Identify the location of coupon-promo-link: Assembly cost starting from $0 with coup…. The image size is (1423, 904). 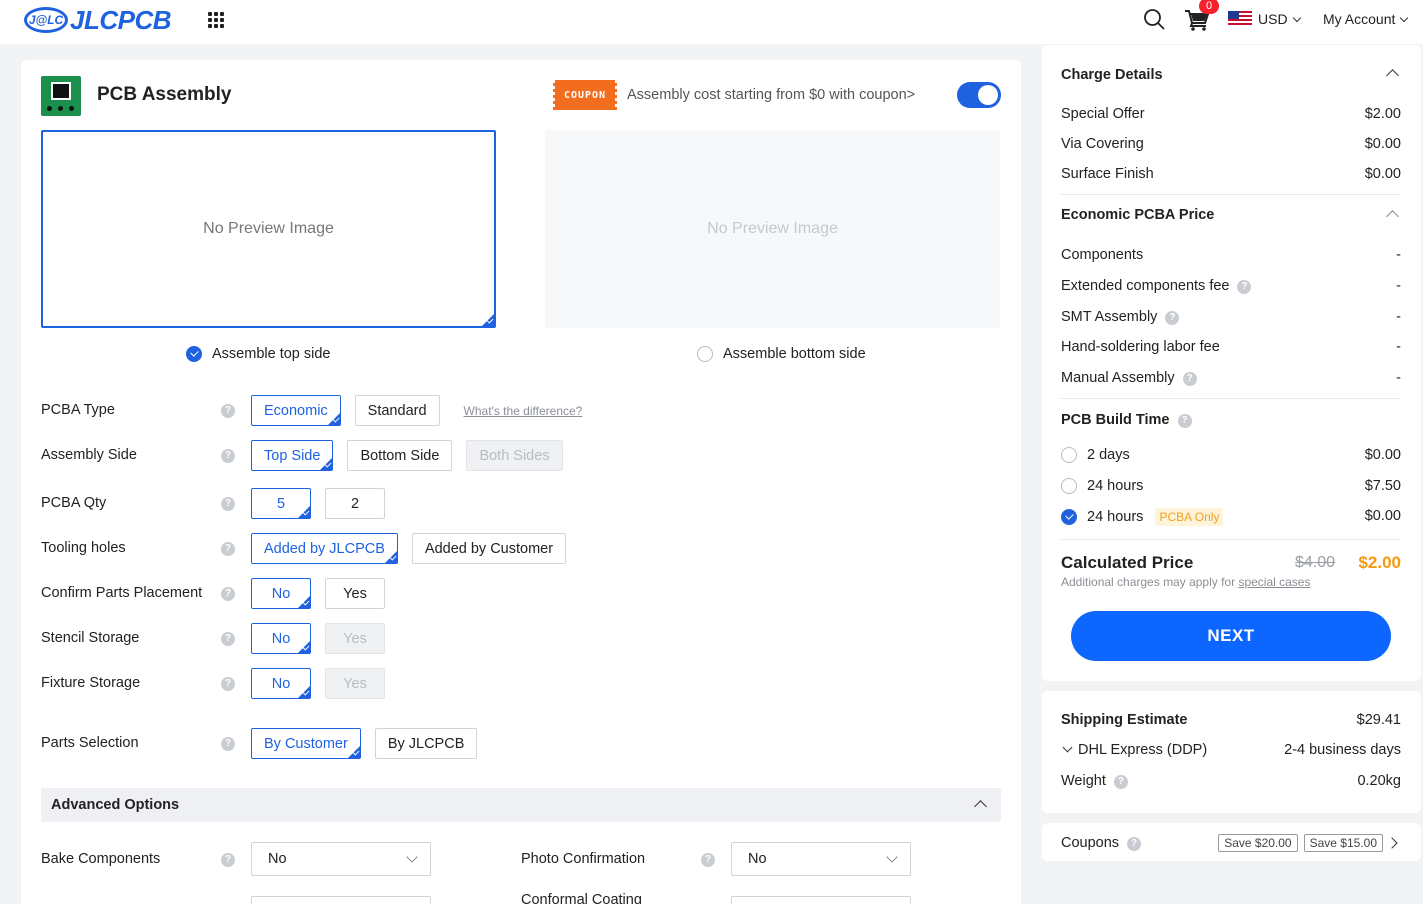
(771, 95).